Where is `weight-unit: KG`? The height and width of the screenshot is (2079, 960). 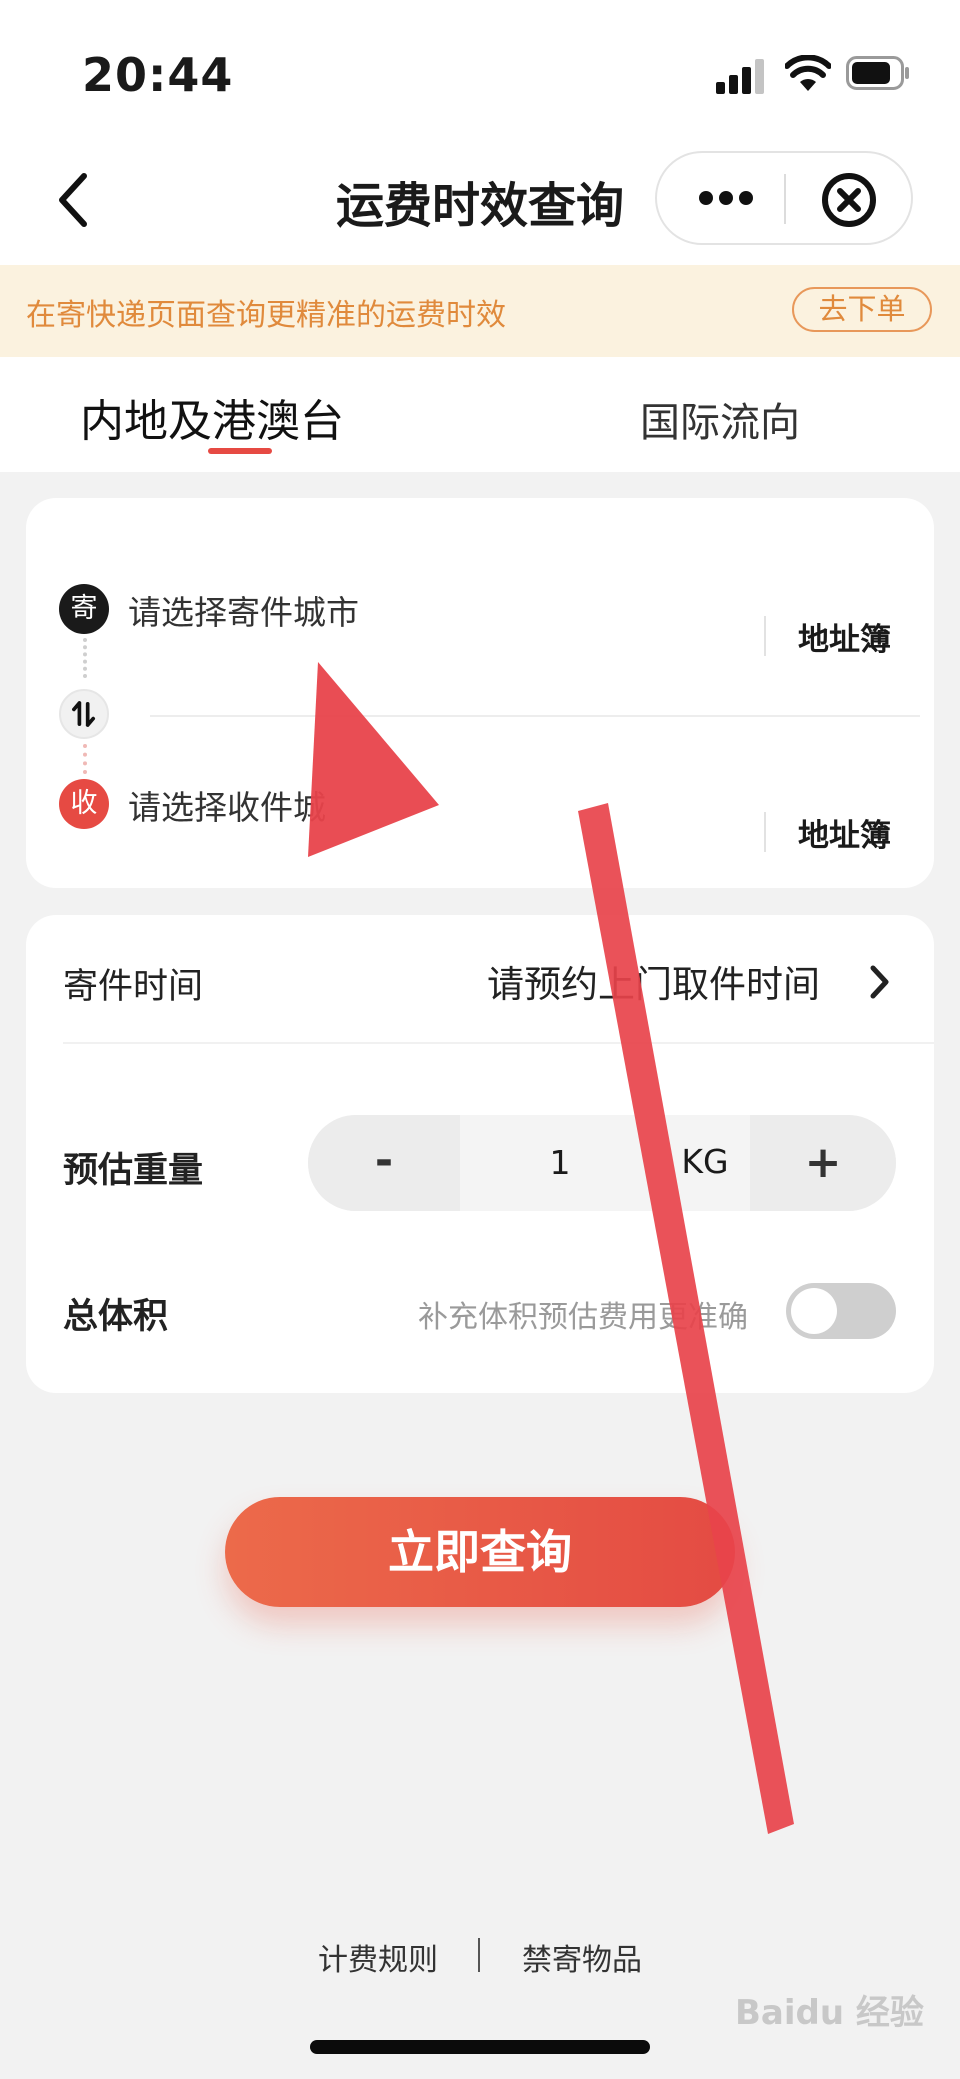 weight-unit: KG is located at coordinates (705, 1163).